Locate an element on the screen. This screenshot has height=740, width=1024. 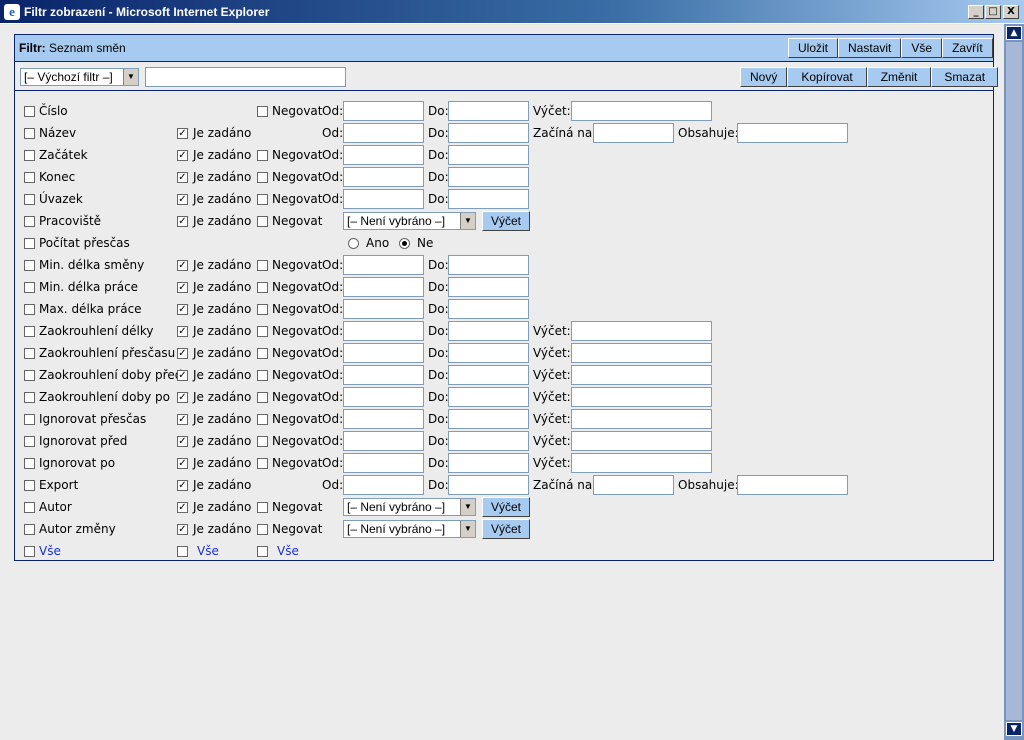
new-button: Nový is located at coordinates (764, 77).